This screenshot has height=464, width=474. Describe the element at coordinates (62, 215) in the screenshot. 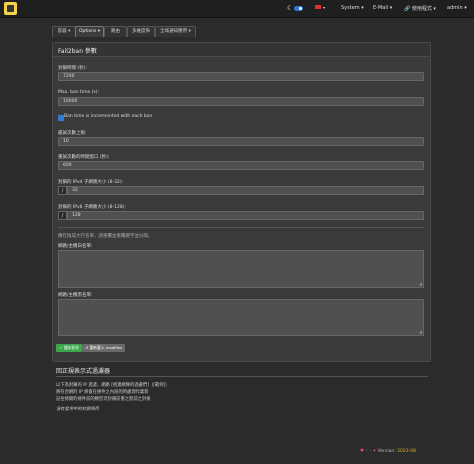

I see `ipv6-prefix: /` at that location.